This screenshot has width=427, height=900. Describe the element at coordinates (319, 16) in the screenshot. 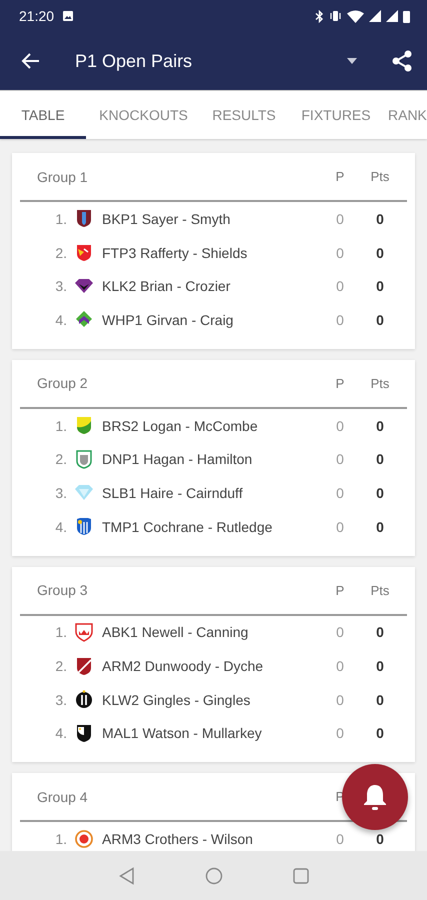

I see `bluetooth-icon` at that location.